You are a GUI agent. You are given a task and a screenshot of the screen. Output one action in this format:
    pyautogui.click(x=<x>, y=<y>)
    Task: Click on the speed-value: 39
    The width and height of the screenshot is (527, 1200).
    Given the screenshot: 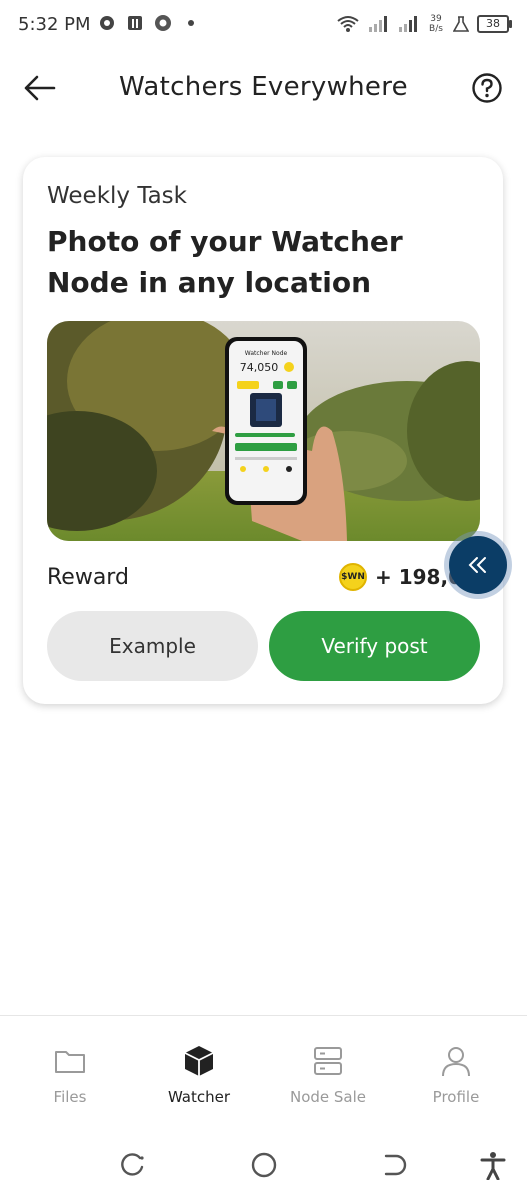 What is the action you would take?
    pyautogui.click(x=436, y=19)
    